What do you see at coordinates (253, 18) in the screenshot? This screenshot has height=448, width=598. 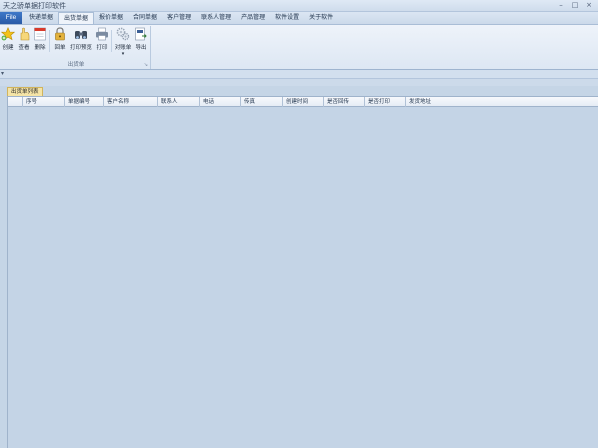 I see `tab-product-management: 产品管理` at bounding box center [253, 18].